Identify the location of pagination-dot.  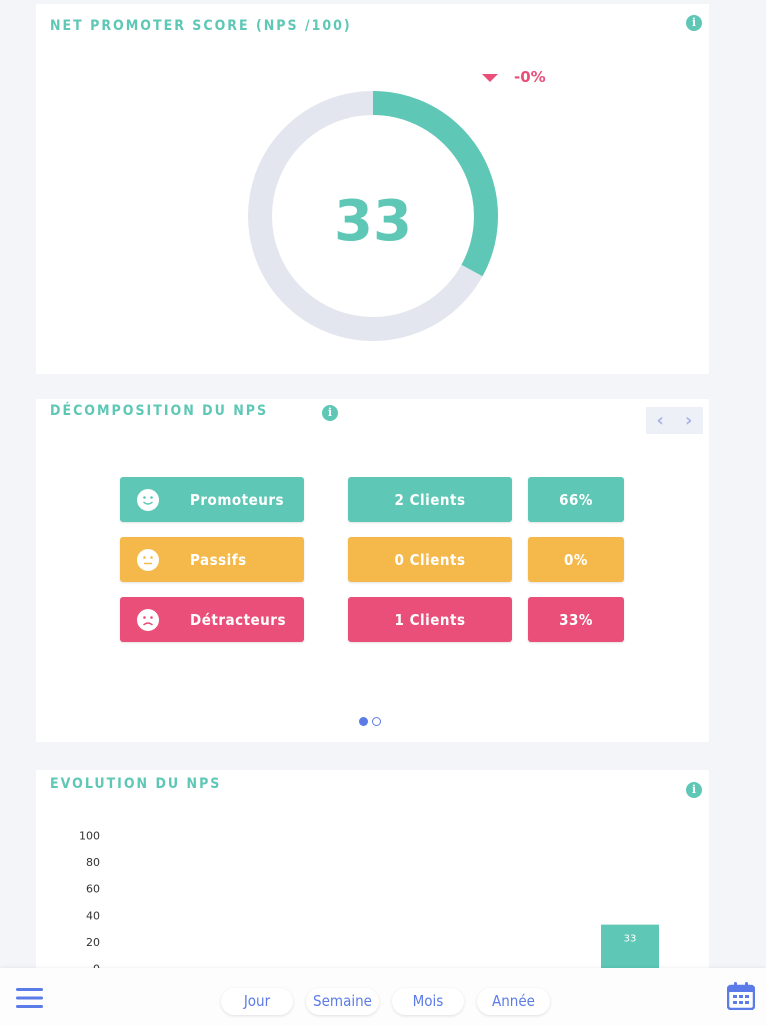
(376, 721).